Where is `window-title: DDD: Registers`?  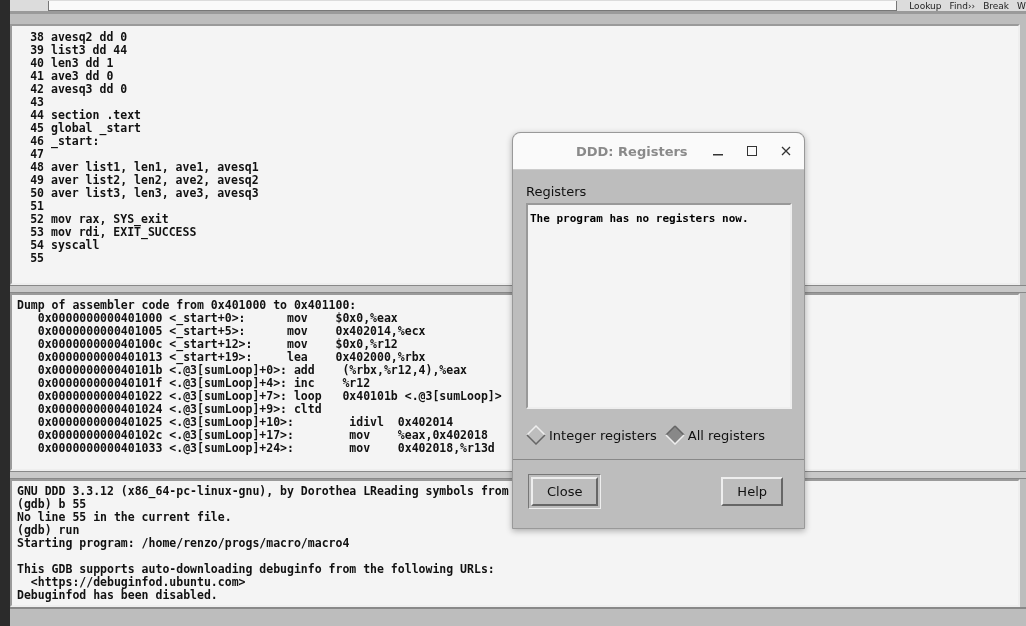 window-title: DDD: Registers is located at coordinates (632, 151).